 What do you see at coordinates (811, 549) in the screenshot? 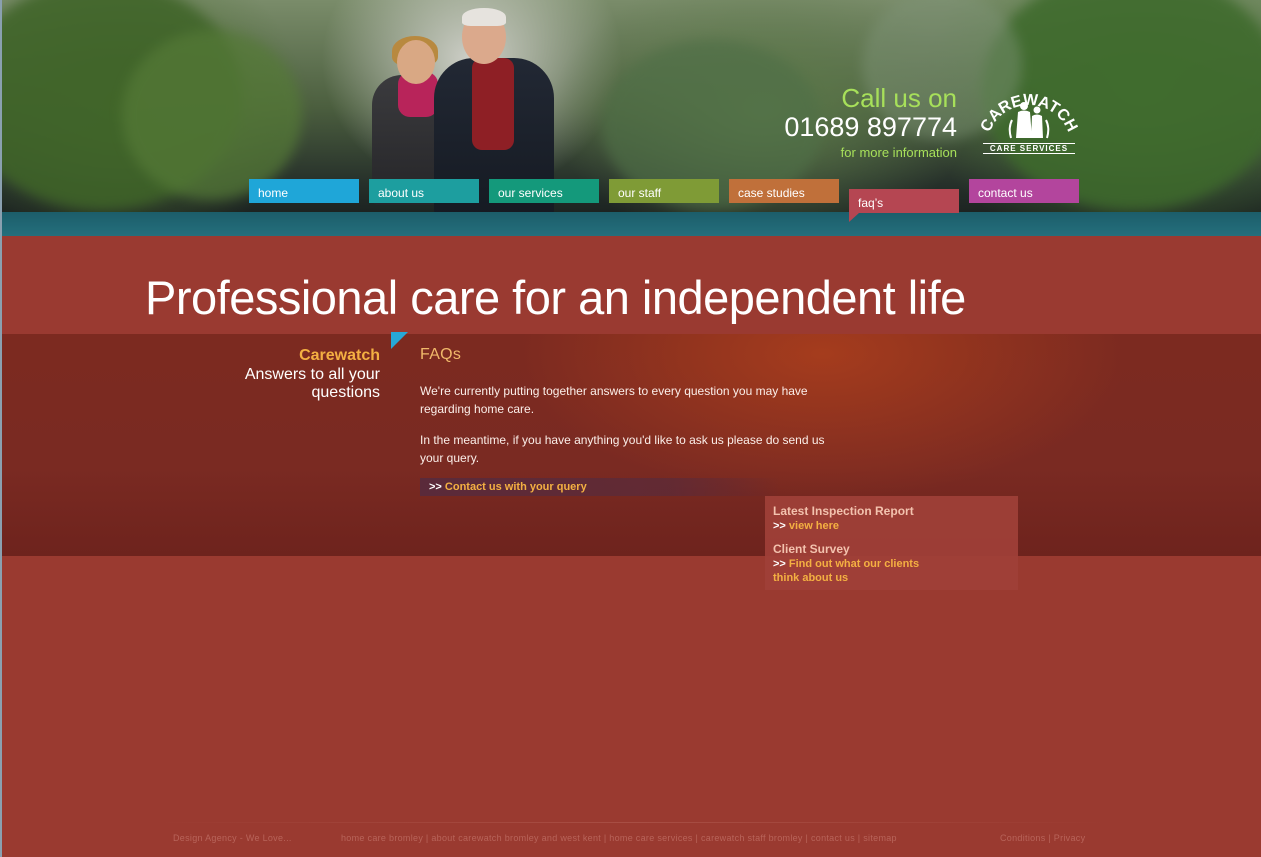
I see `client-survey-heading: Client Survey` at bounding box center [811, 549].